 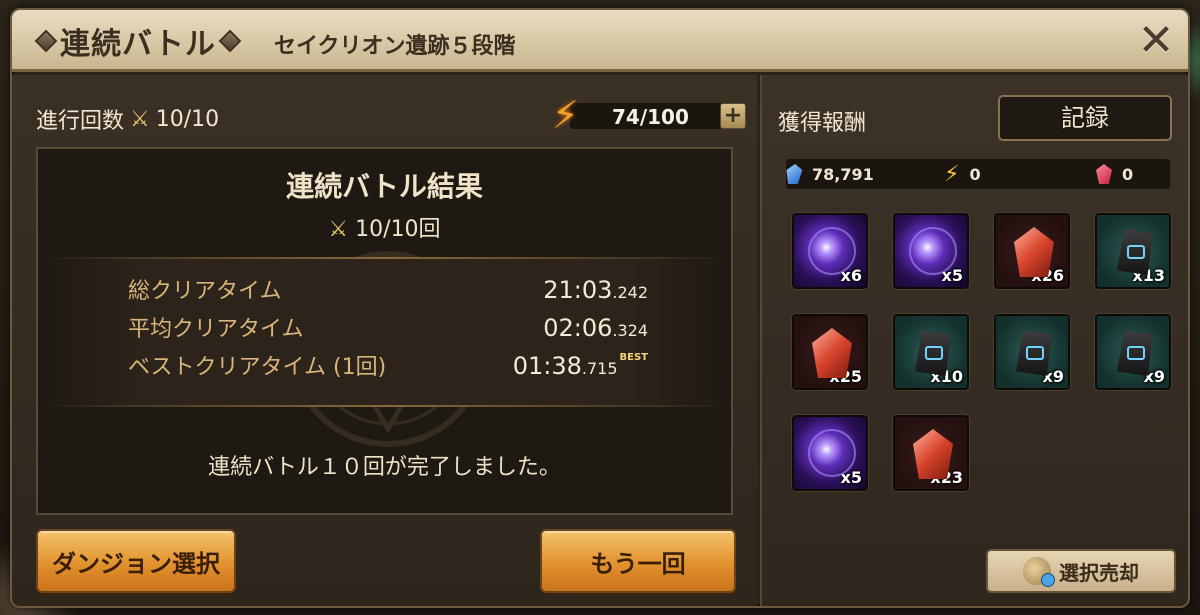 What do you see at coordinates (1099, 572) in the screenshot?
I see `sell-selected-label: 選択売却` at bounding box center [1099, 572].